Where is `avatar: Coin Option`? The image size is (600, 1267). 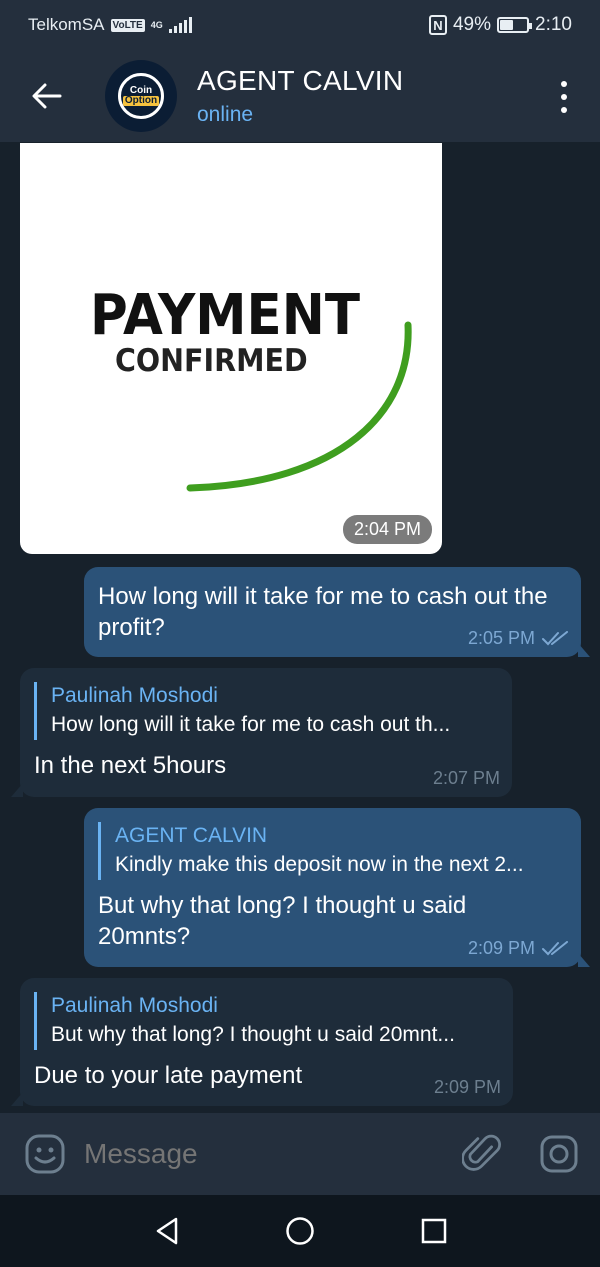 avatar: Coin Option is located at coordinates (141, 96).